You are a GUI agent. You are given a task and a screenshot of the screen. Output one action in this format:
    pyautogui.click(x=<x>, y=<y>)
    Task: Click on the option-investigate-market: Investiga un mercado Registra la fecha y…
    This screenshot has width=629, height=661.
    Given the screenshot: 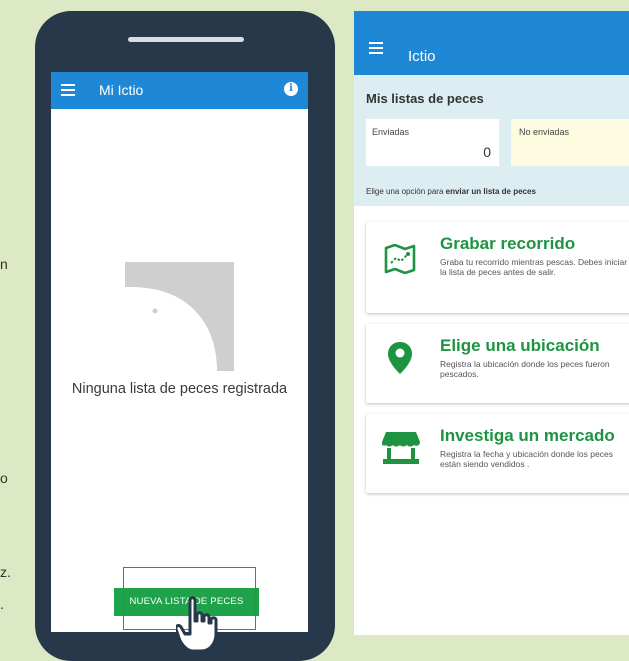 What is the action you would take?
    pyautogui.click(x=497, y=453)
    